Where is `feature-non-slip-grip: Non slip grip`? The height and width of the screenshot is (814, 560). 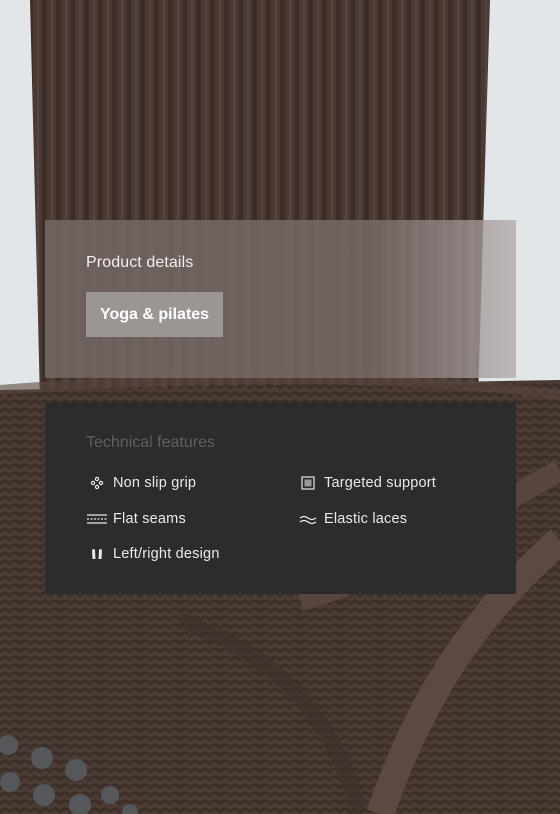
feature-non-slip-grip: Non slip grip is located at coordinates (141, 483).